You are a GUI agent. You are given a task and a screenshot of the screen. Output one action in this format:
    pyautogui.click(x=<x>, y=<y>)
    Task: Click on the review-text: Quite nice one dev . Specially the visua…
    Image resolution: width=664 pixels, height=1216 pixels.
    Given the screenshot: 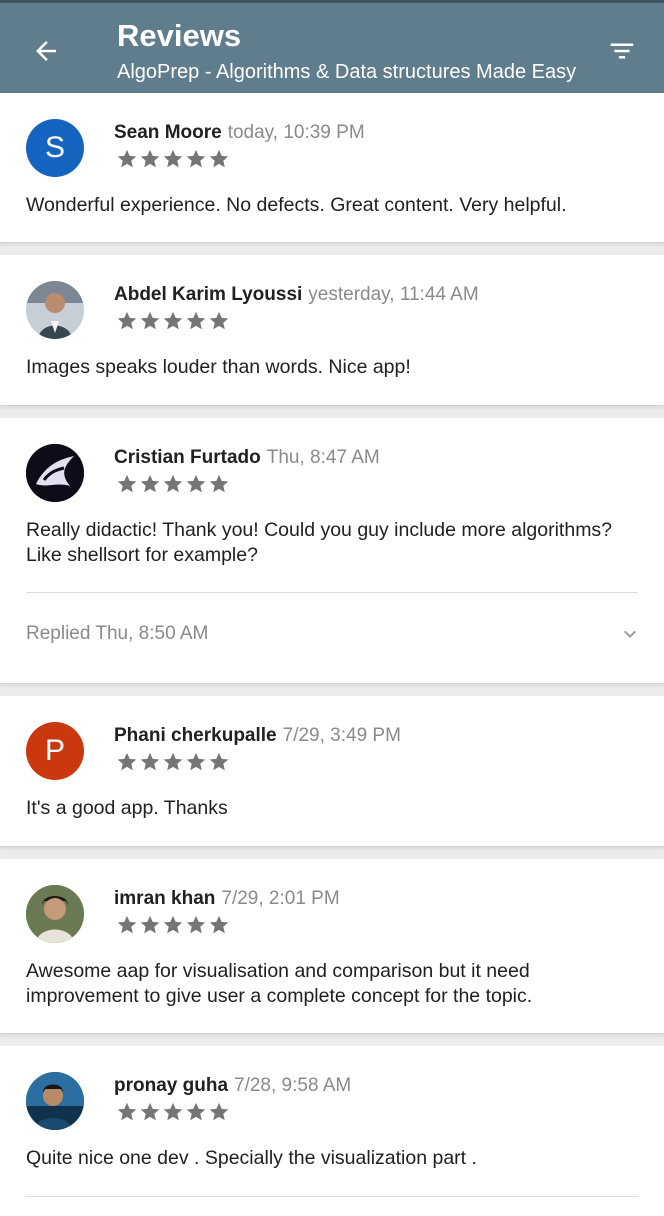 What is the action you would take?
    pyautogui.click(x=251, y=1158)
    